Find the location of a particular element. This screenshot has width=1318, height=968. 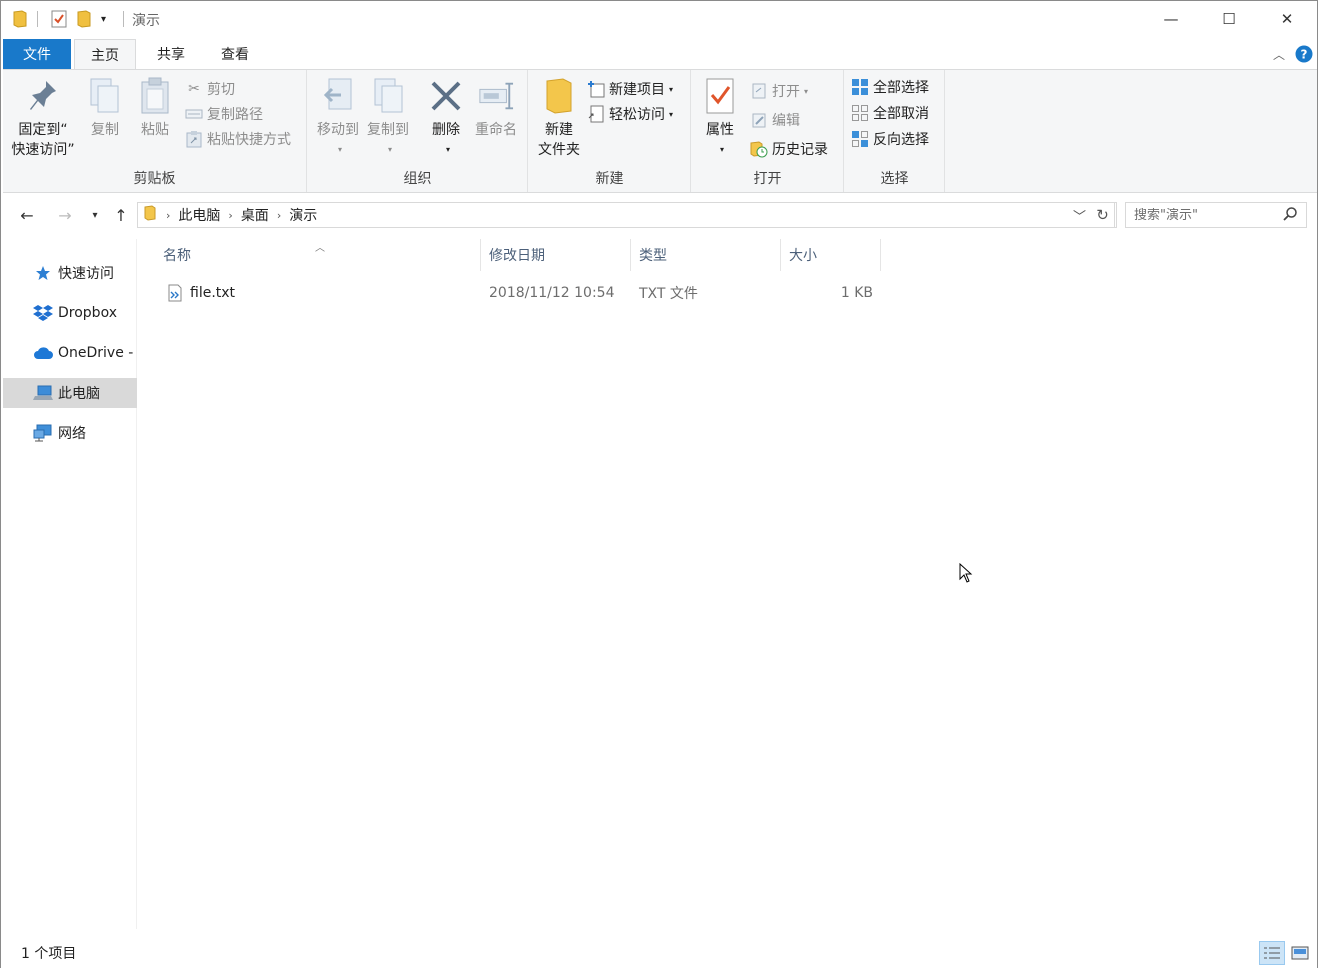

file-size: 1 KB is located at coordinates (856, 293).